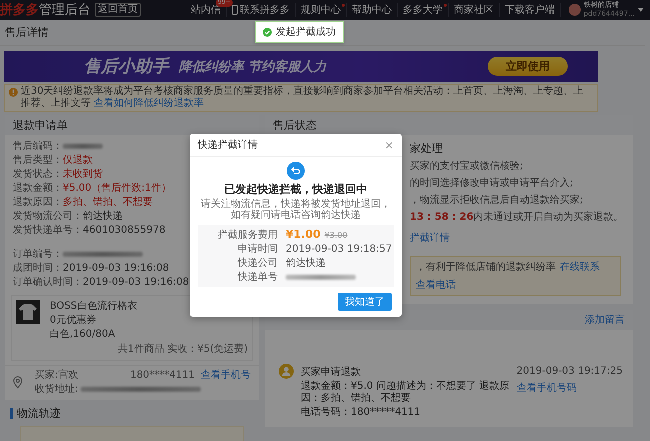 This screenshot has width=650, height=441. I want to click on field-value: ¥5.00（售后件数:1件）, so click(117, 188).